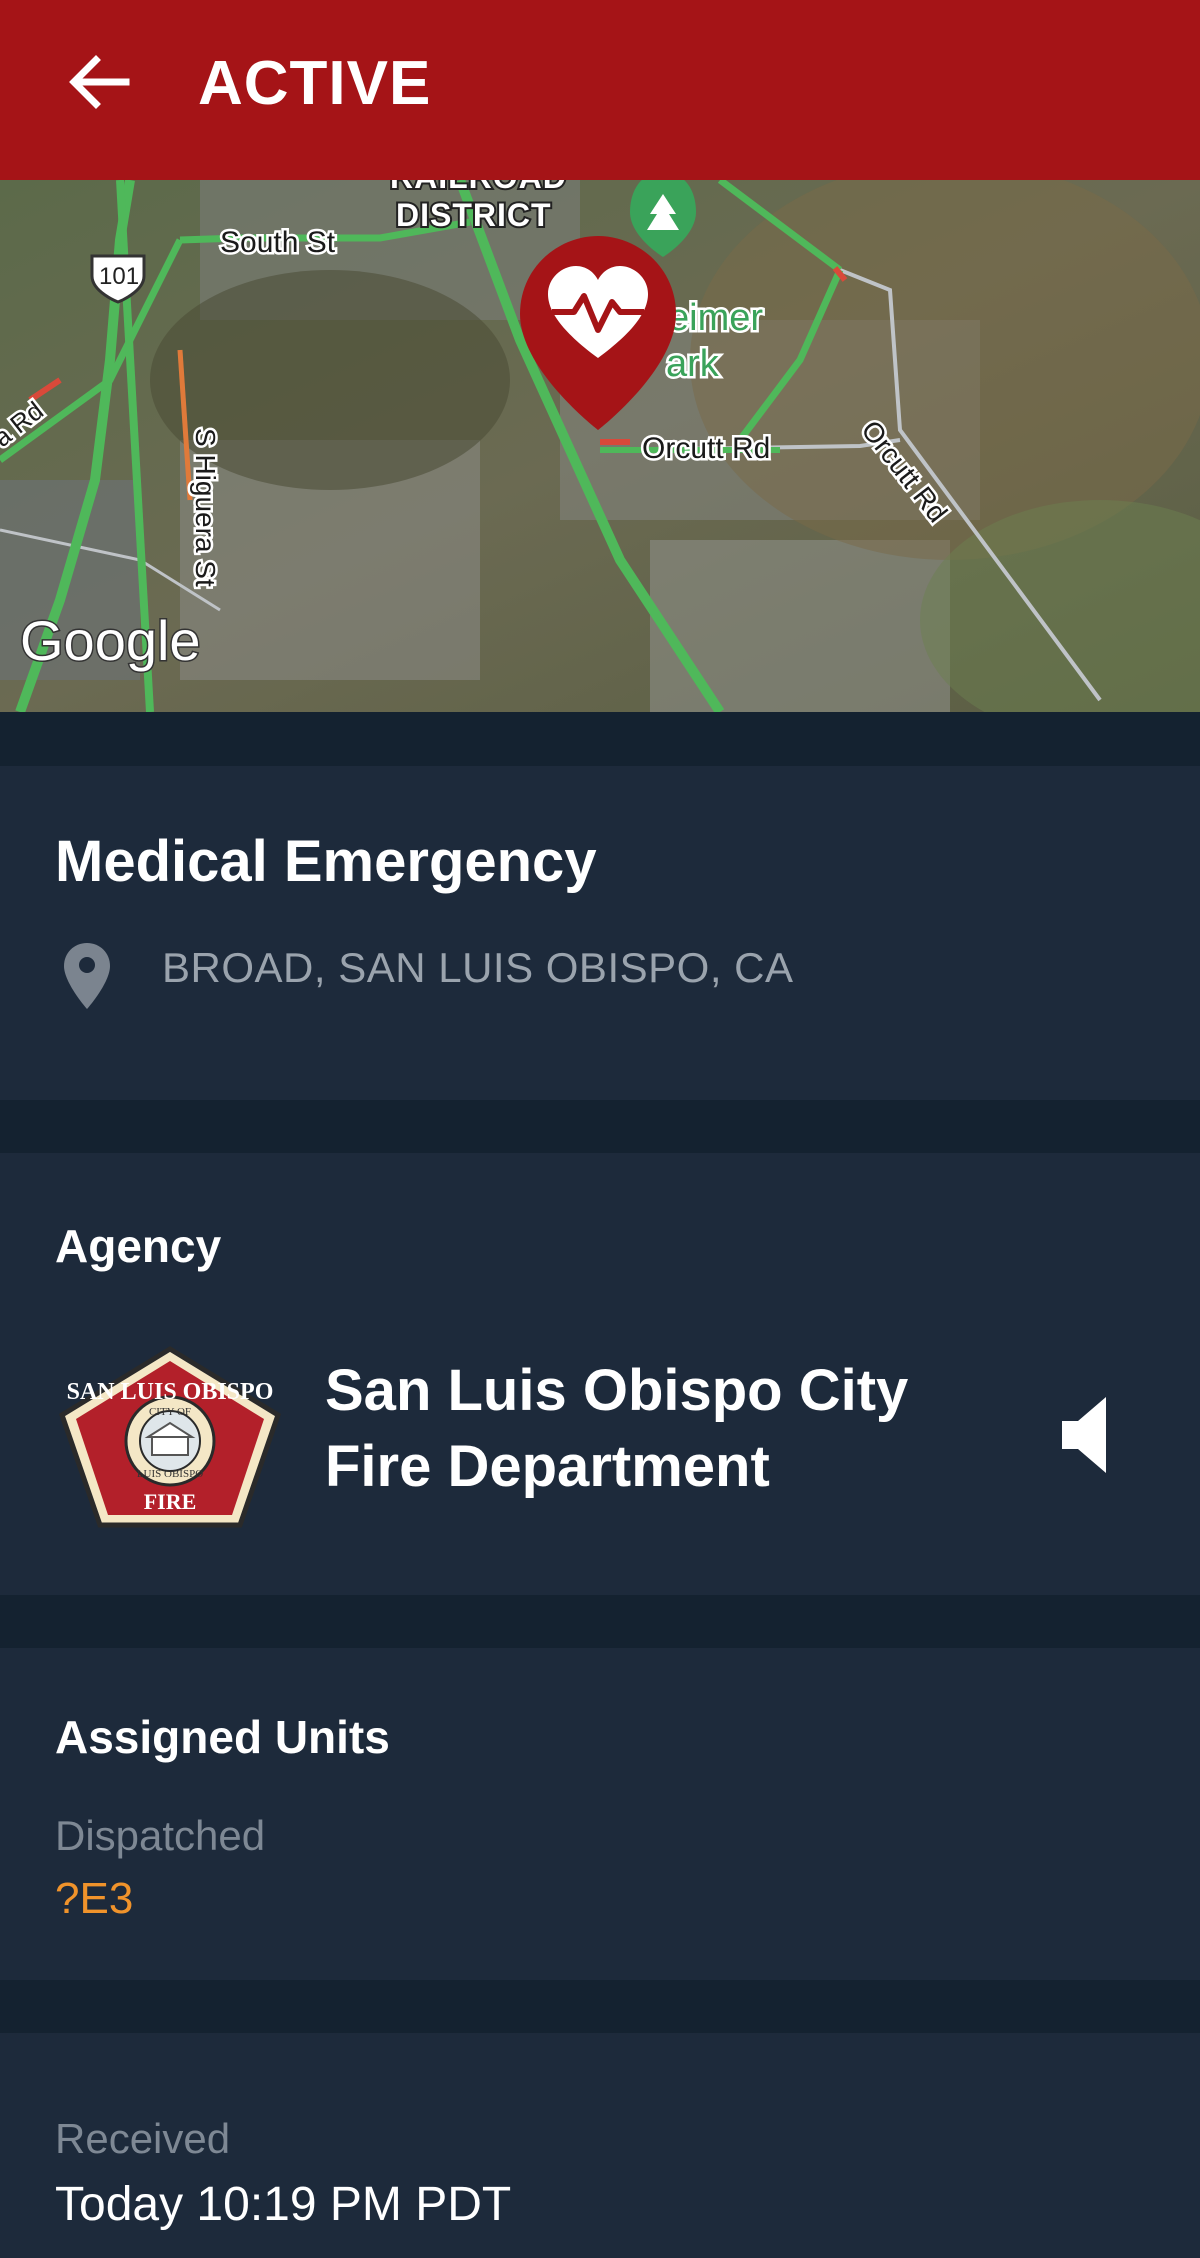 This screenshot has width=1200, height=2258. What do you see at coordinates (205, 507) in the screenshot?
I see `map-label-s-higuera-st: S Higuera St` at bounding box center [205, 507].